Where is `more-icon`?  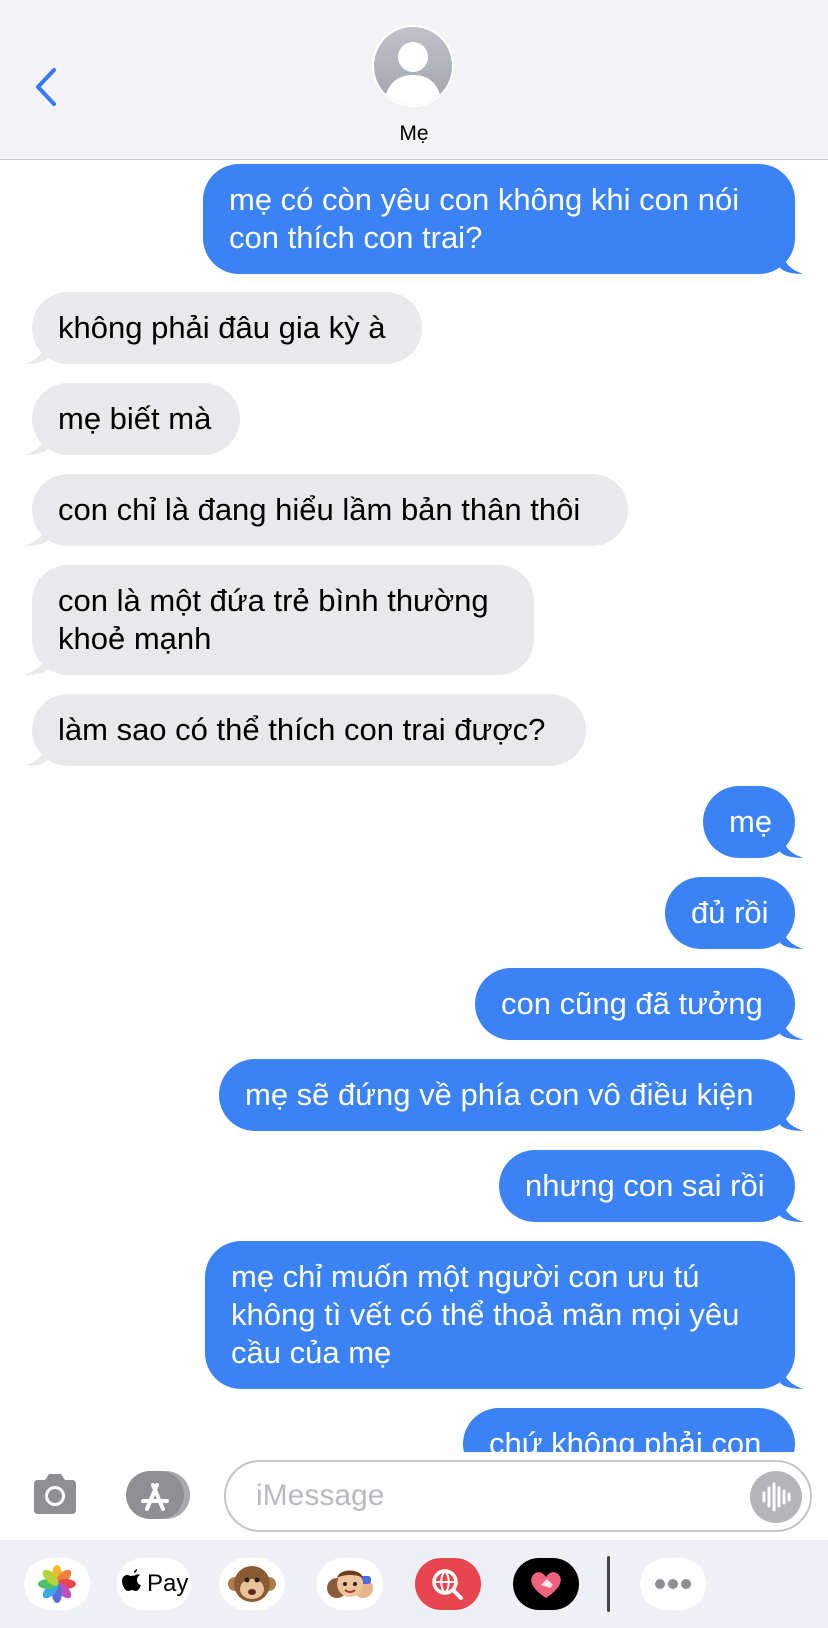
more-icon is located at coordinates (673, 1584).